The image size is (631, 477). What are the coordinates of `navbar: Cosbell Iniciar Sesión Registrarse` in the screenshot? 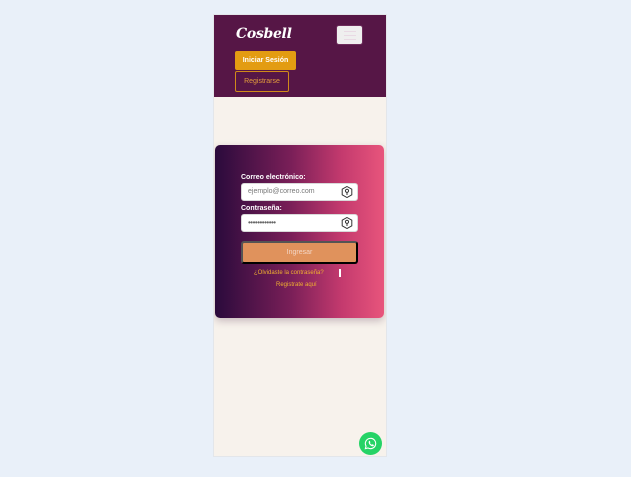 It's located at (300, 56).